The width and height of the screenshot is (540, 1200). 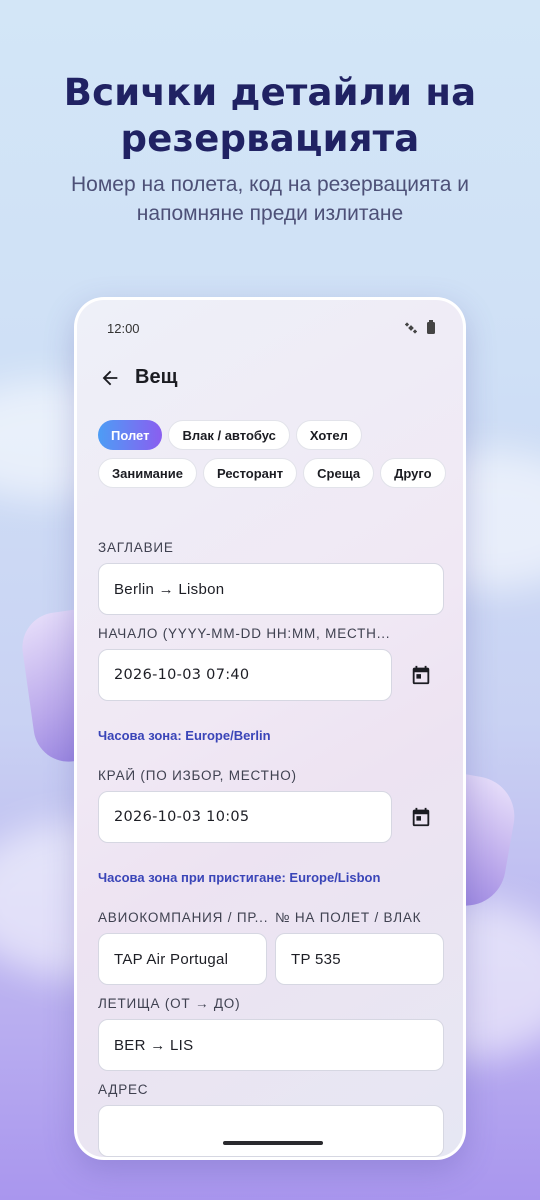 What do you see at coordinates (182, 959) in the screenshot?
I see `airline-input: TAP Air Portugal` at bounding box center [182, 959].